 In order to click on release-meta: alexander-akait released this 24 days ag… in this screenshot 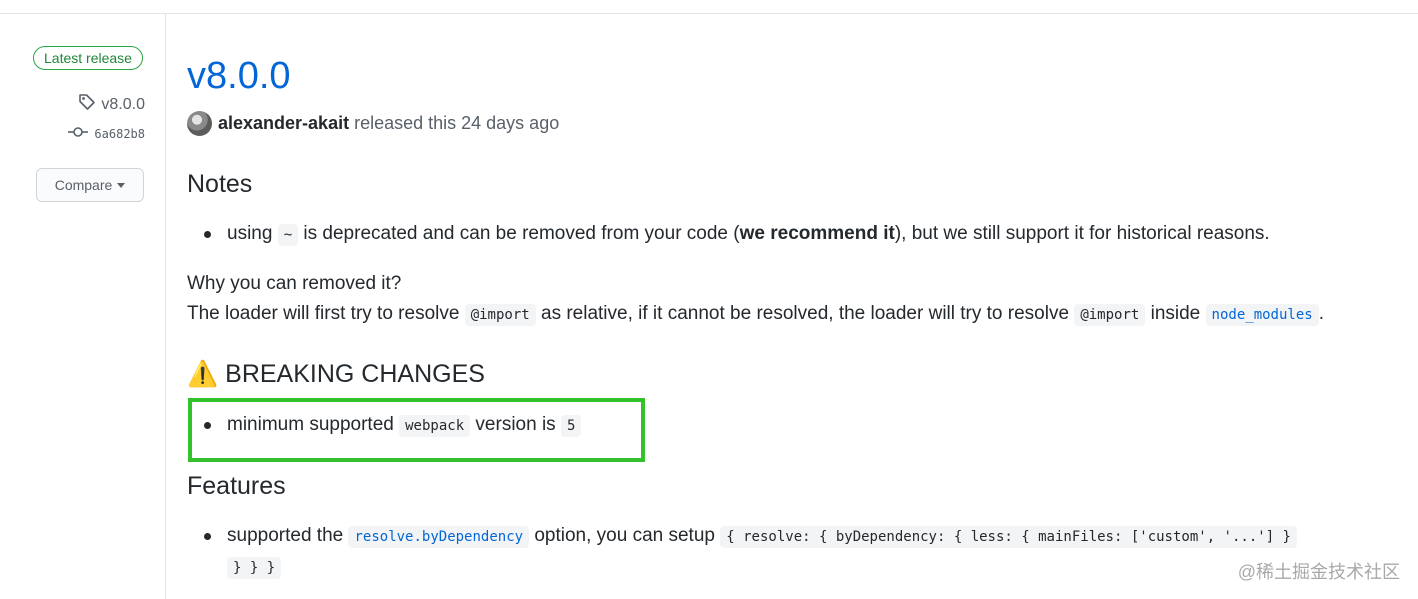, I will do `click(373, 123)`.